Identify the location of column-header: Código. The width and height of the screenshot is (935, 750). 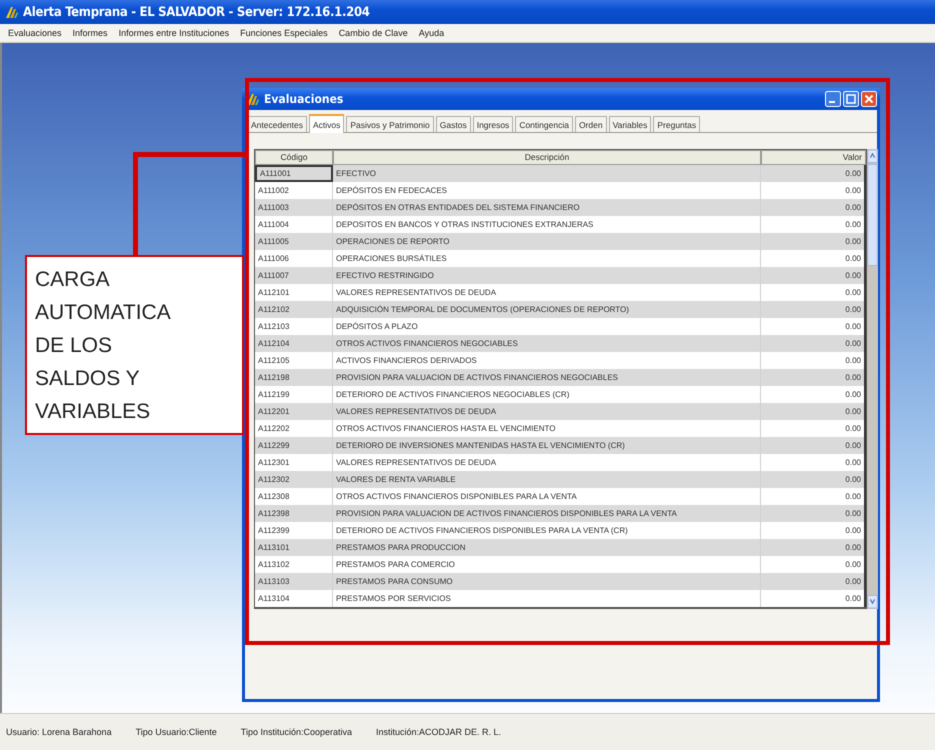
(294, 157).